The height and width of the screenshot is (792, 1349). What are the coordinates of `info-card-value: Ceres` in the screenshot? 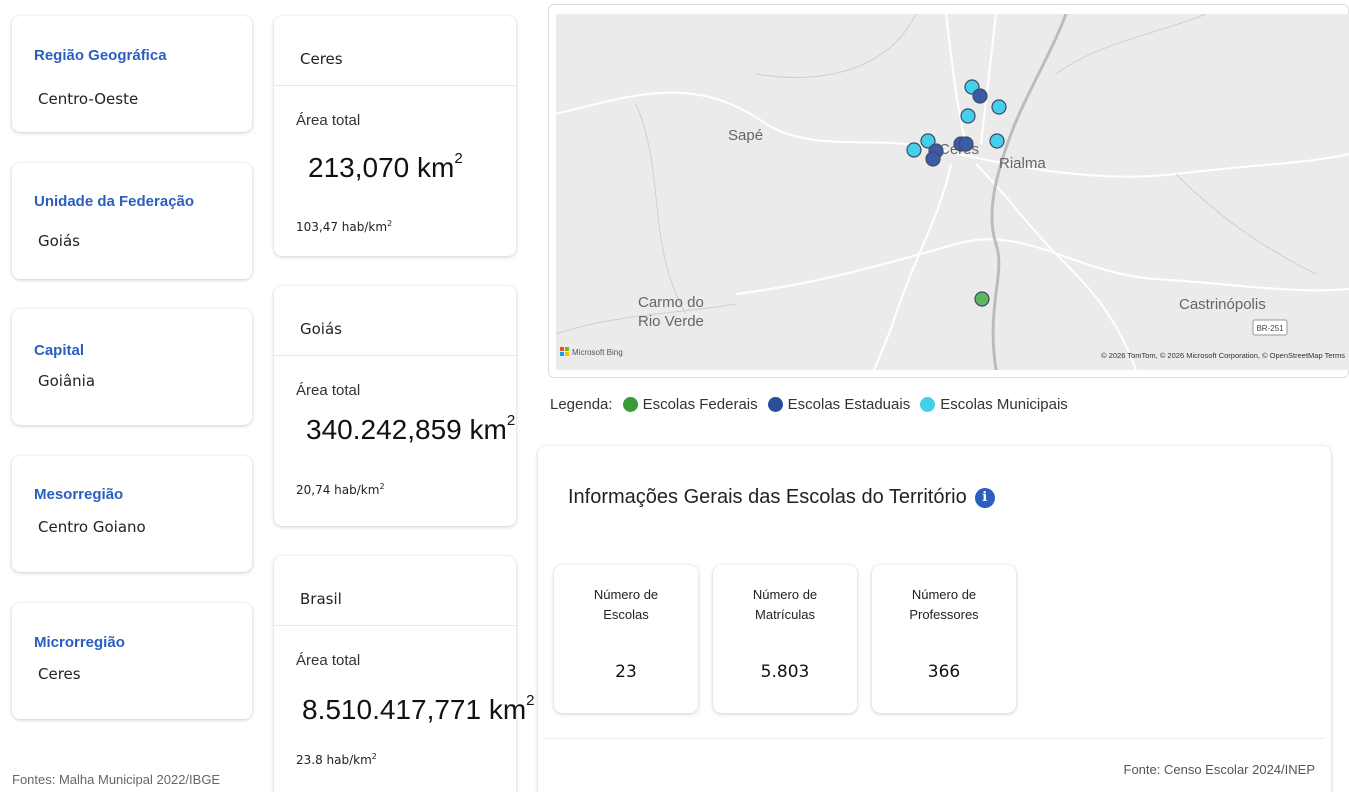 It's located at (59, 674).